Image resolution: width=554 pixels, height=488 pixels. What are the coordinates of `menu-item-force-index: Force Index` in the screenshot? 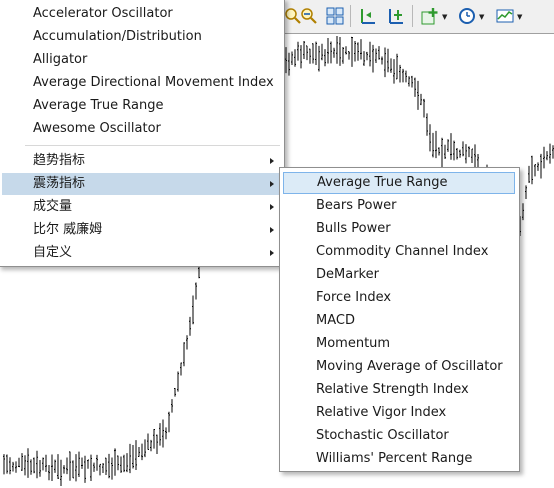 It's located at (399, 298).